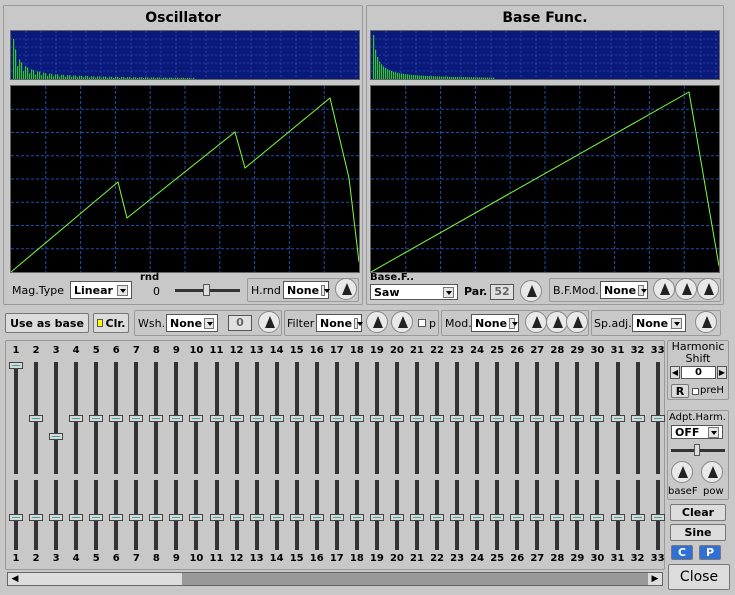 The width and height of the screenshot is (735, 595). I want to click on shift-left-icon: ◀, so click(675, 372).